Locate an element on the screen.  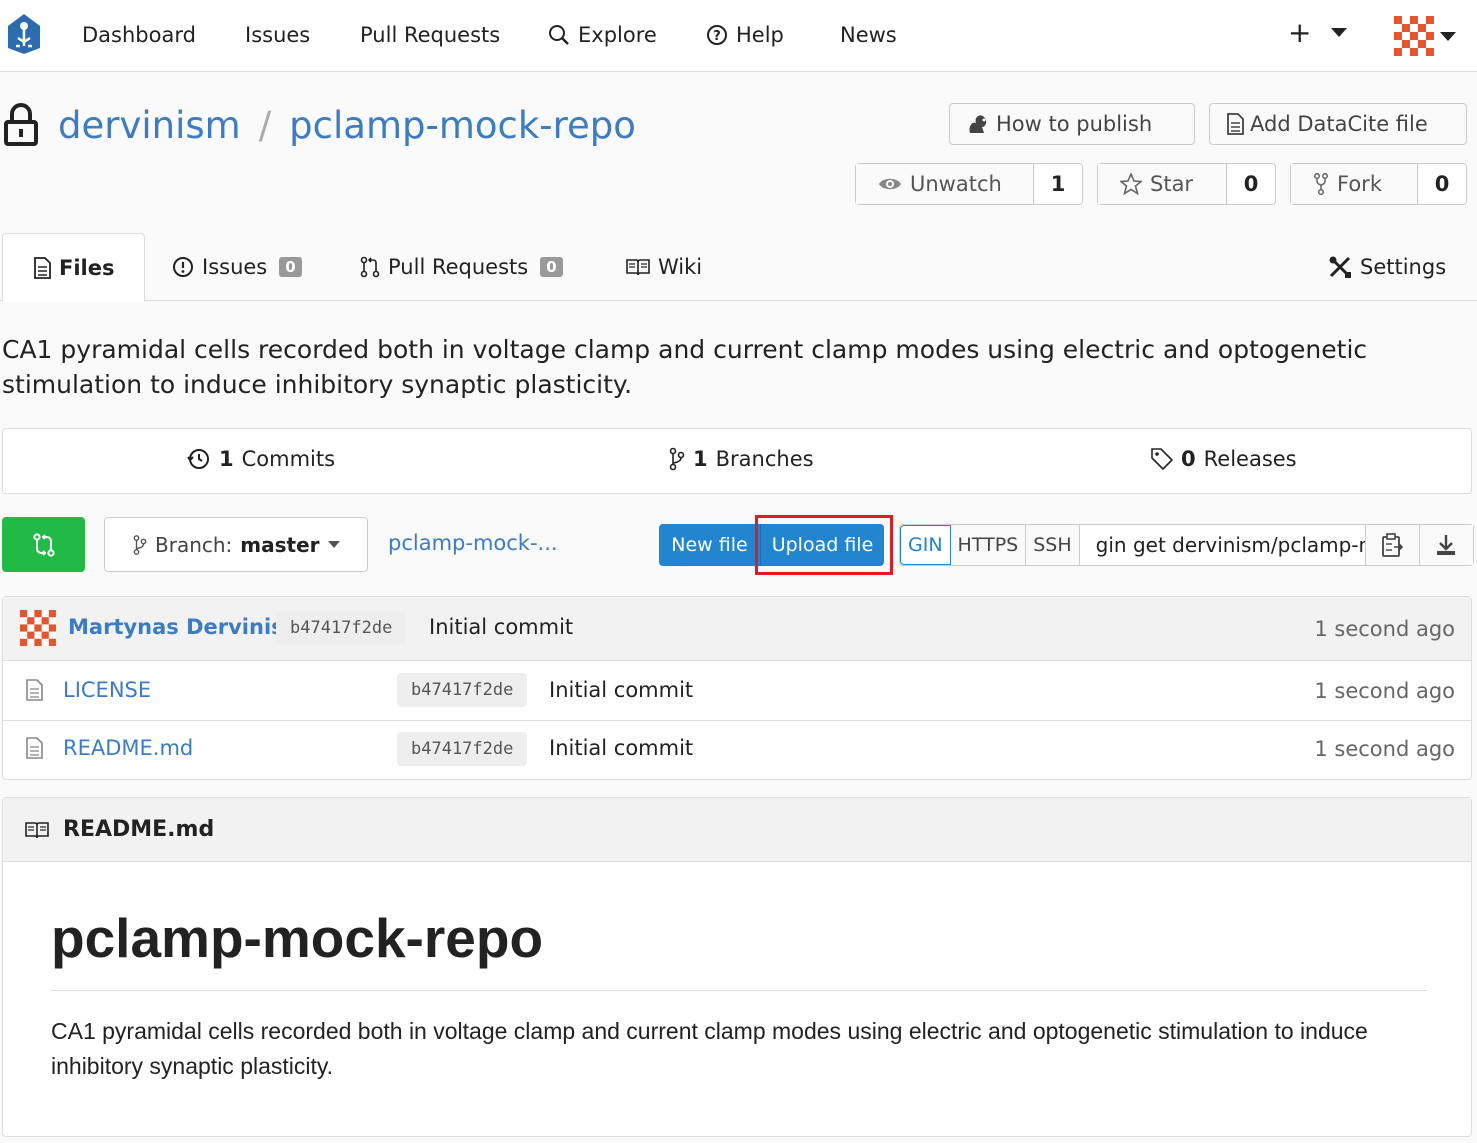
tab-issues: Issues 0 is located at coordinates (237, 267).